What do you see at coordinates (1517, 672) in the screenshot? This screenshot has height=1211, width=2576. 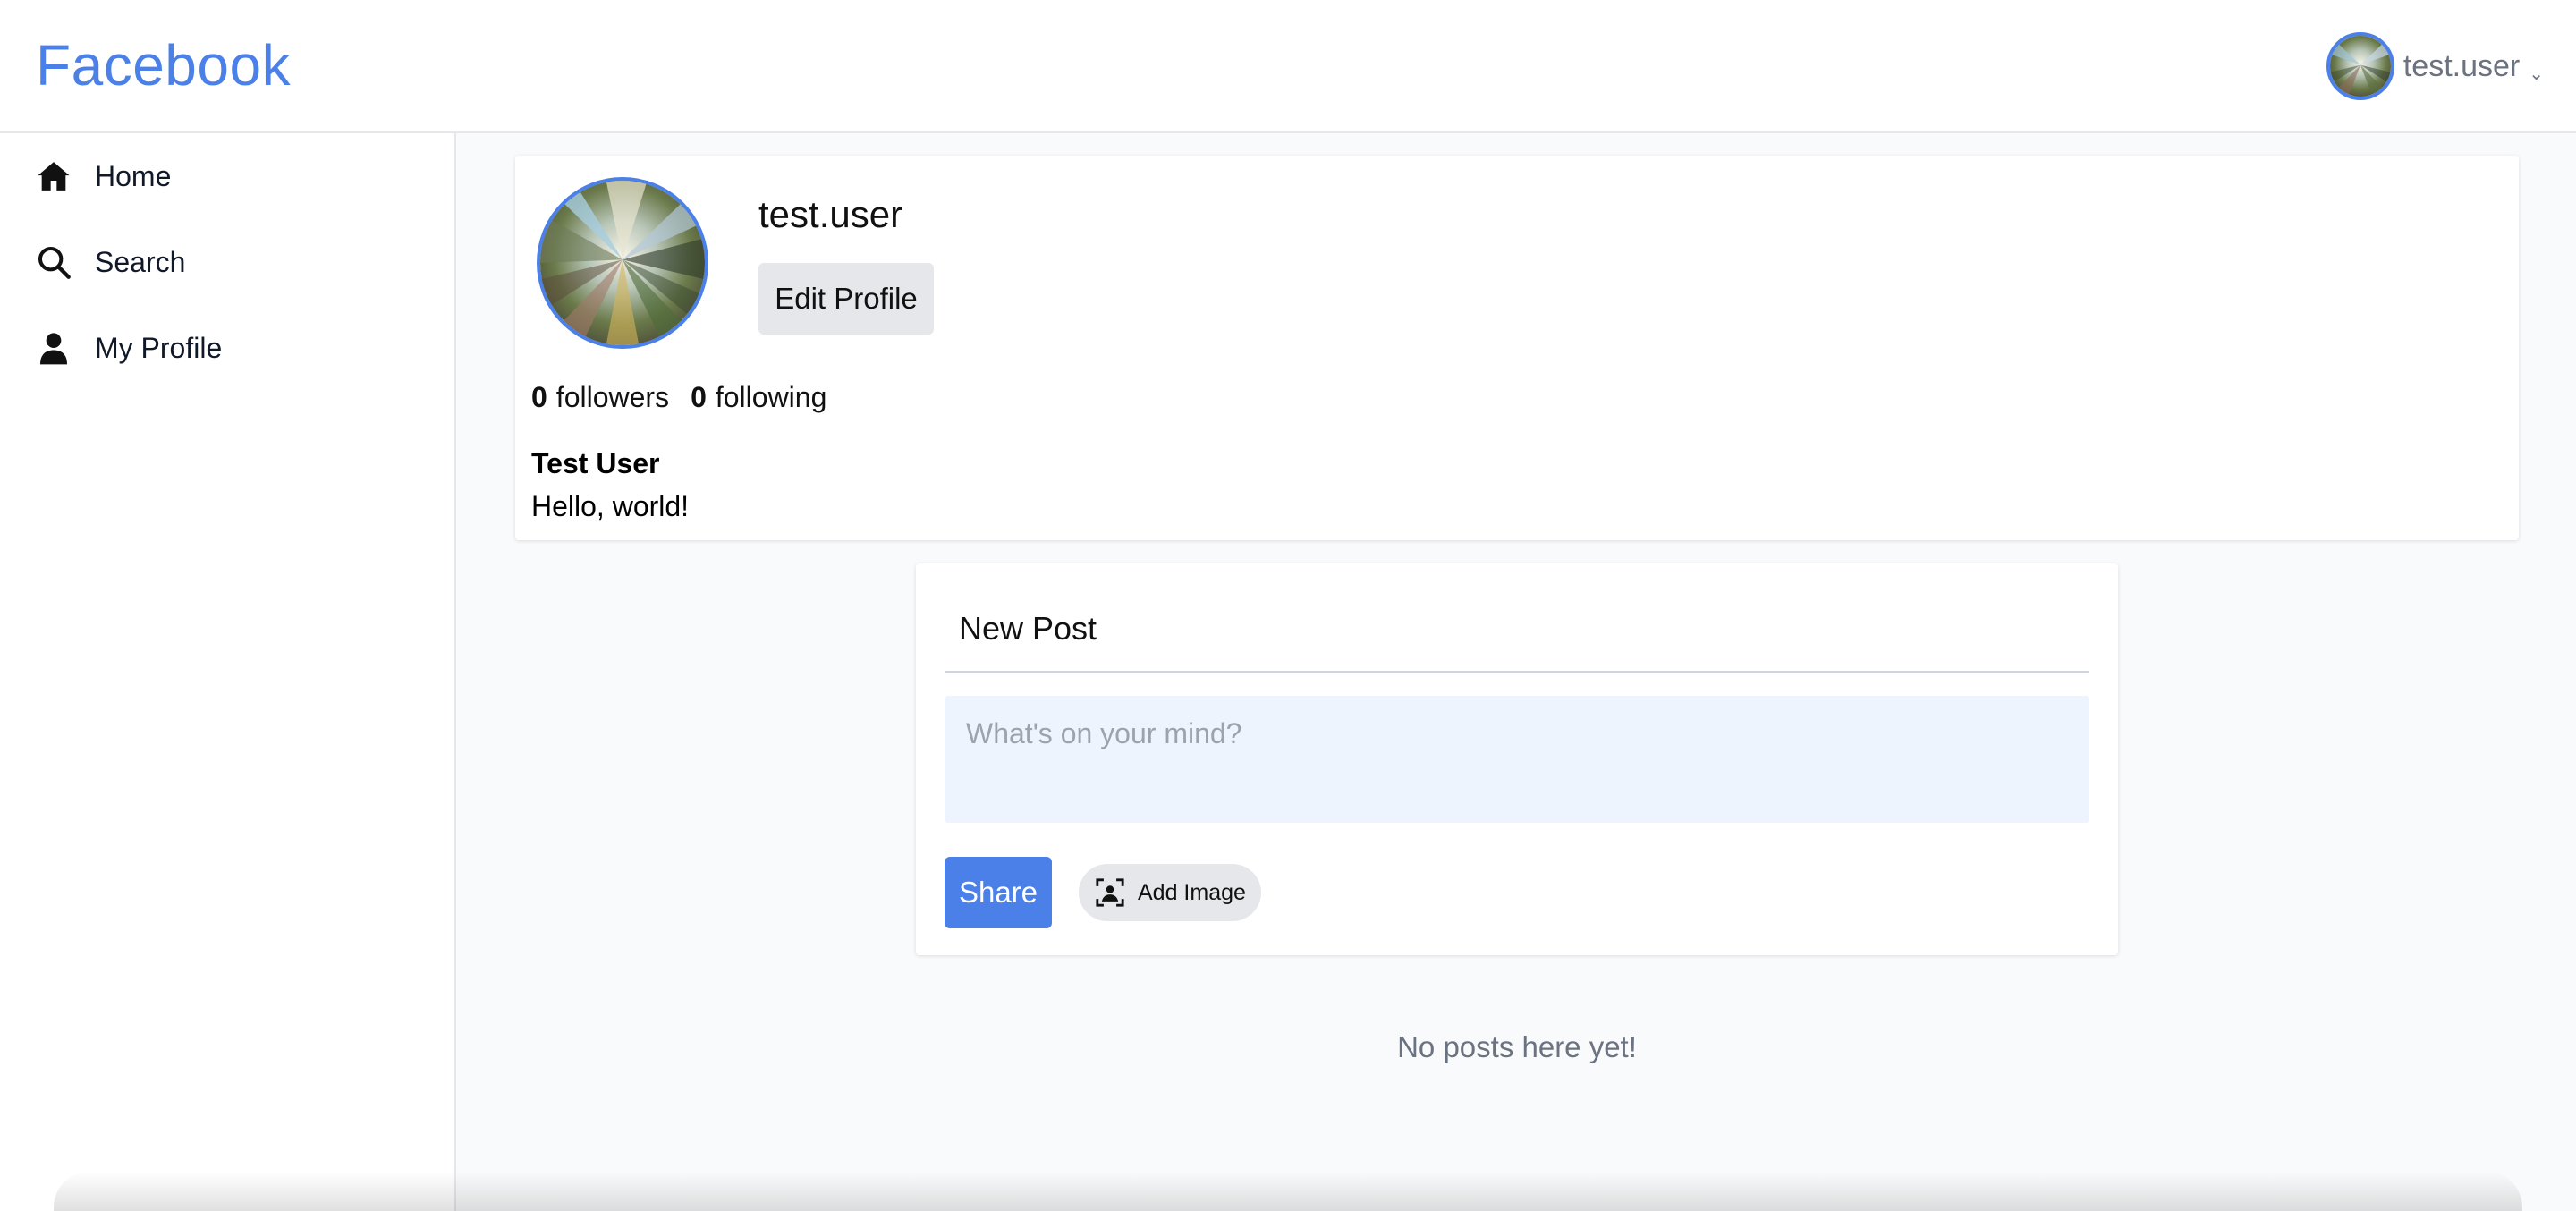 I see `divider` at bounding box center [1517, 672].